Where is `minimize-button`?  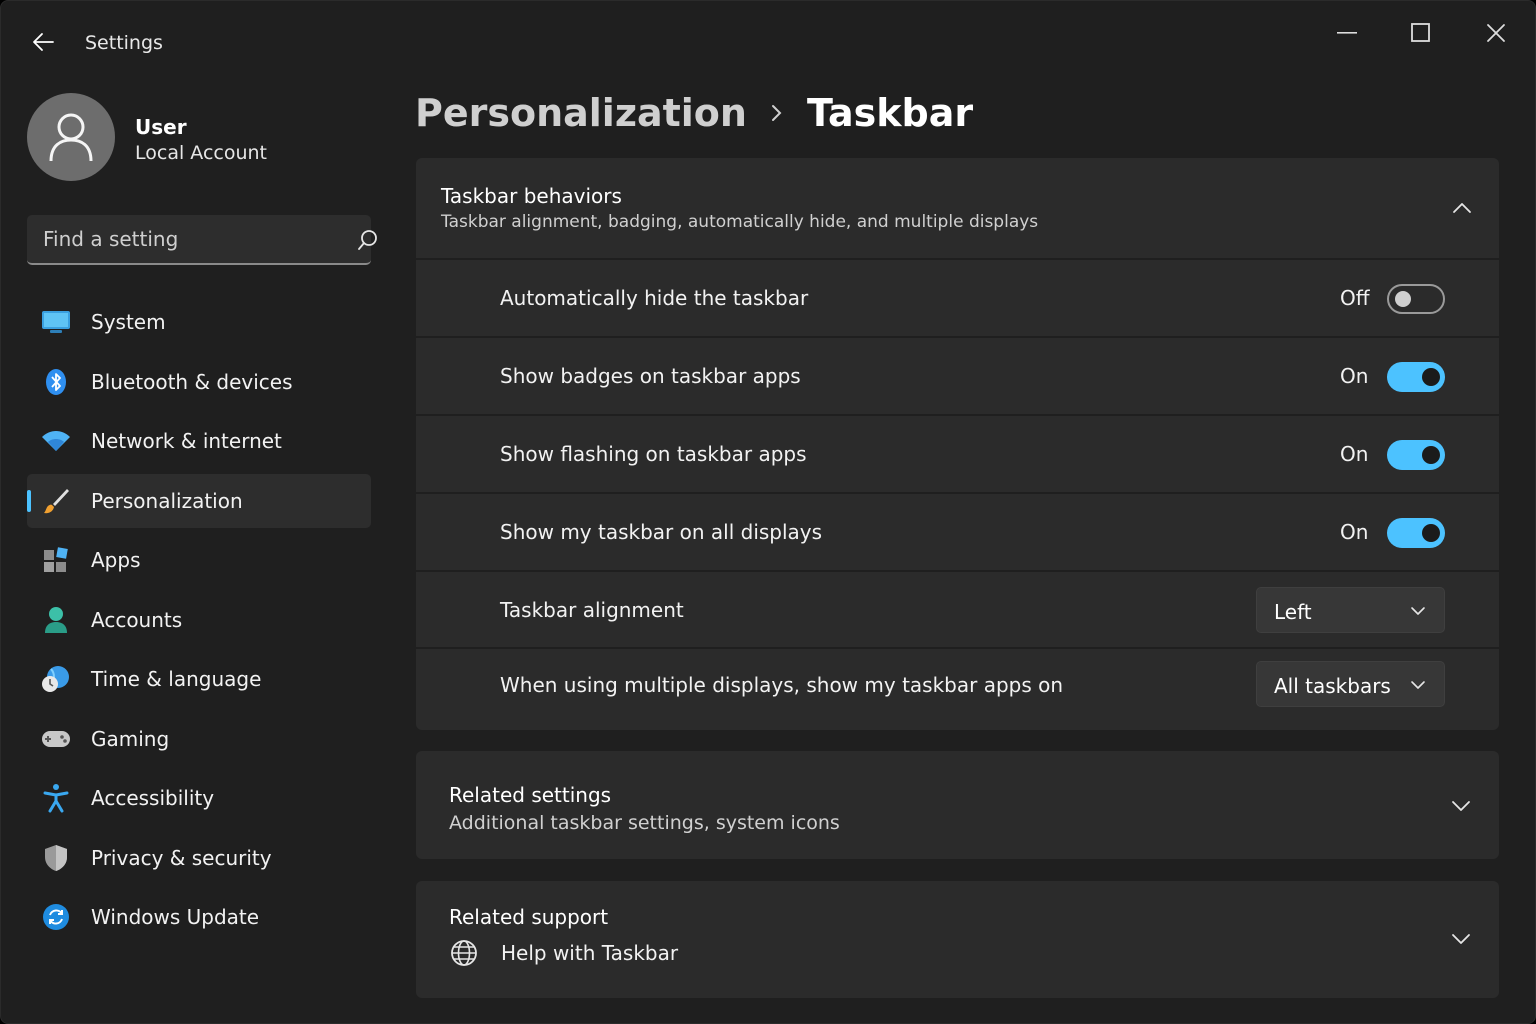 minimize-button is located at coordinates (1347, 33).